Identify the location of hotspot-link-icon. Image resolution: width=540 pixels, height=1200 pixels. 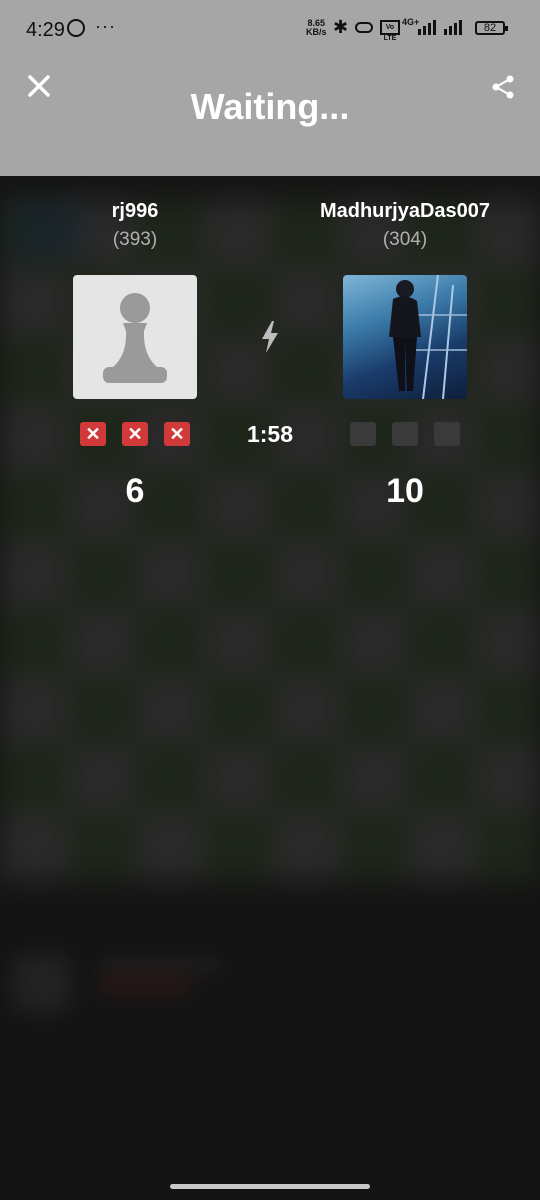
(364, 27).